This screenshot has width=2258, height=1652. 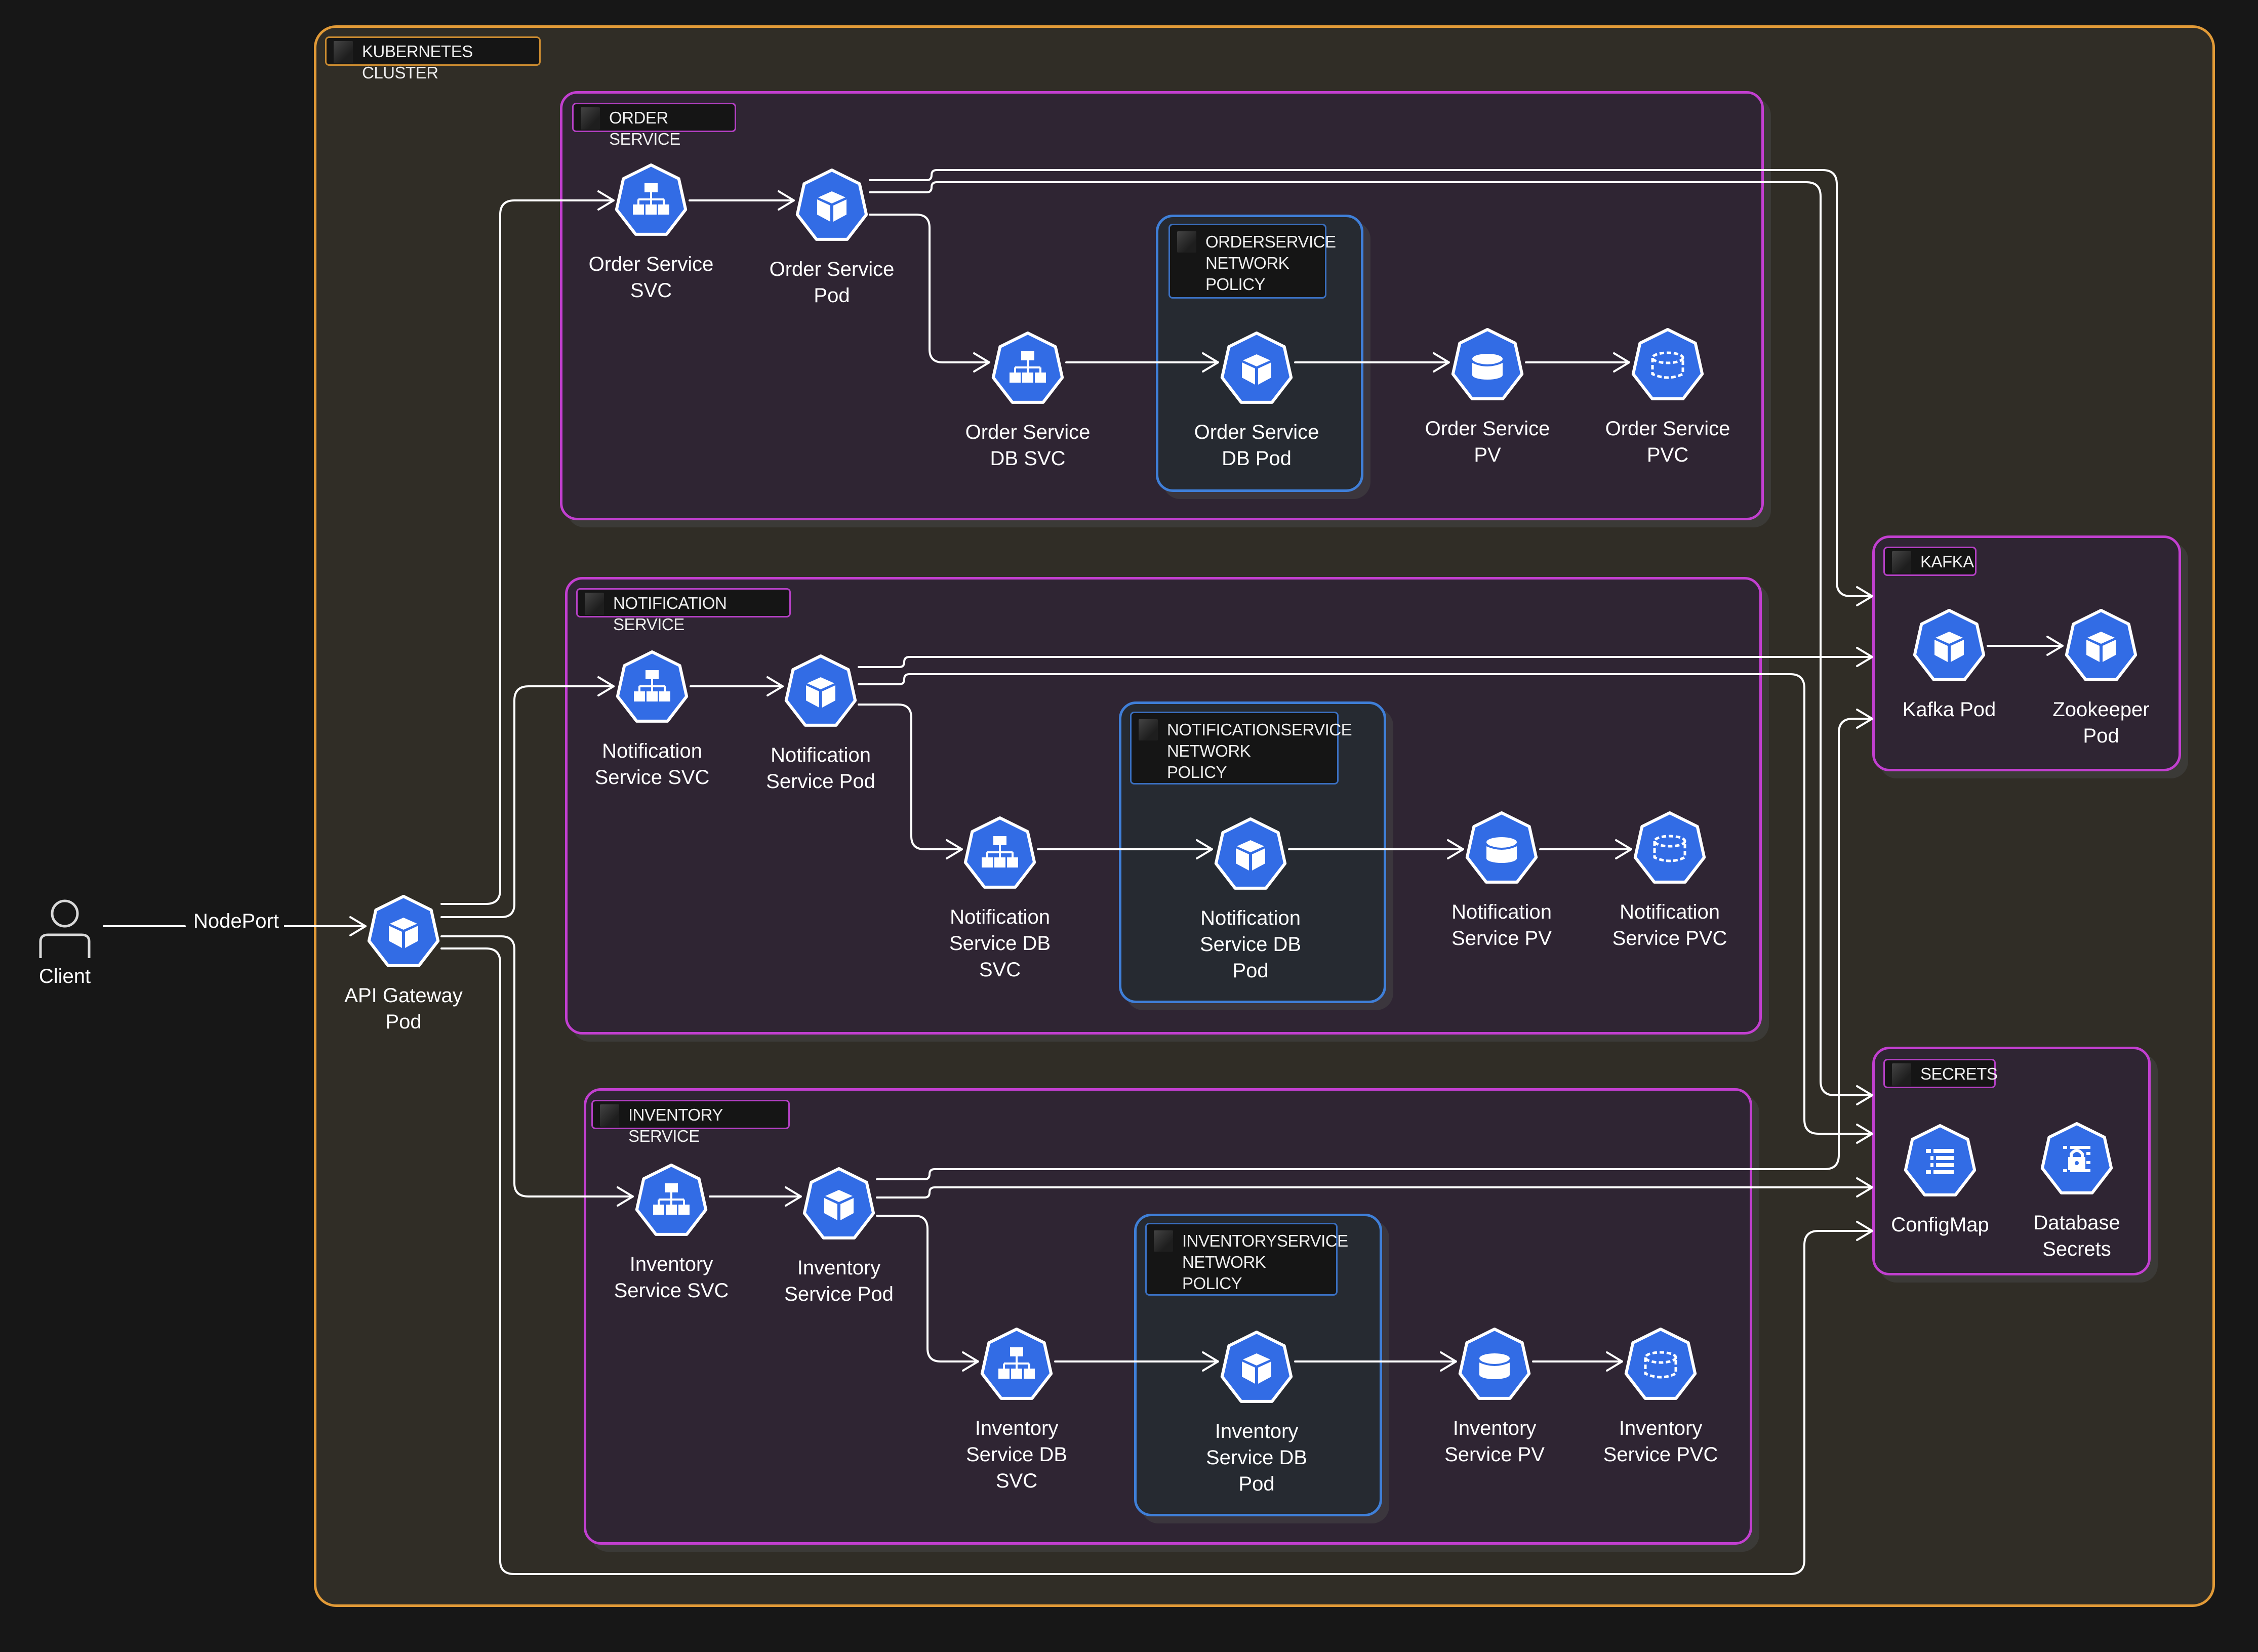 What do you see at coordinates (1000, 943) in the screenshot?
I see `notification-service-db-svc-label: Notification Service DB SVC` at bounding box center [1000, 943].